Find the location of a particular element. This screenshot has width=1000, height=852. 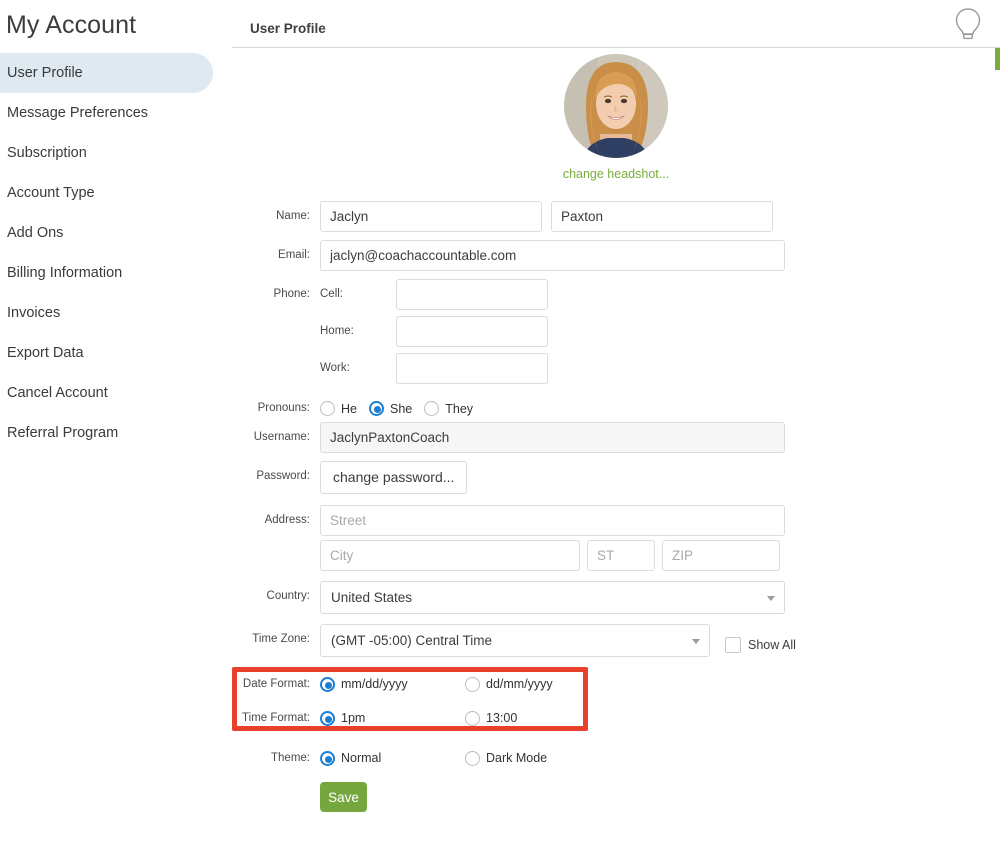

sidebar-item-user-profile: User Profile is located at coordinates (106, 73).